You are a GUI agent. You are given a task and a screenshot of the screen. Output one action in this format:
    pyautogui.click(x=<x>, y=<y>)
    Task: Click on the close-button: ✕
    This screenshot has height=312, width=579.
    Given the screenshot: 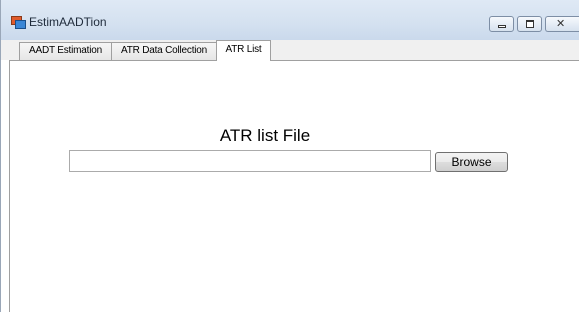 What is the action you would take?
    pyautogui.click(x=562, y=24)
    